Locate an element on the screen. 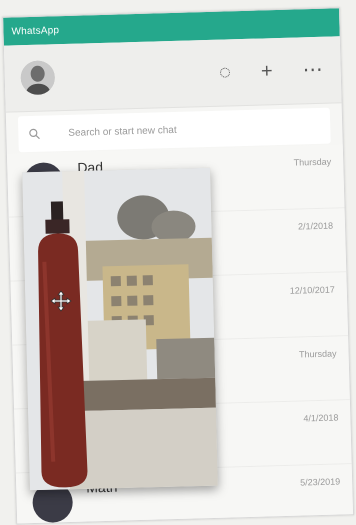 The width and height of the screenshot is (356, 525). search-icon is located at coordinates (34, 134).